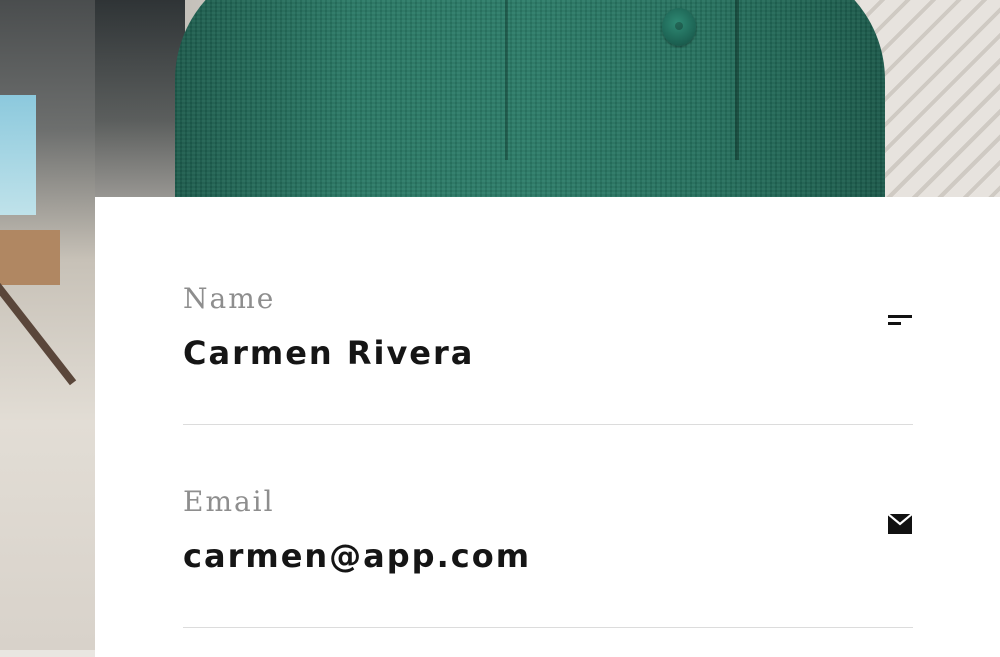 The image size is (1000, 657). What do you see at coordinates (229, 298) in the screenshot?
I see `name-label: Name` at bounding box center [229, 298].